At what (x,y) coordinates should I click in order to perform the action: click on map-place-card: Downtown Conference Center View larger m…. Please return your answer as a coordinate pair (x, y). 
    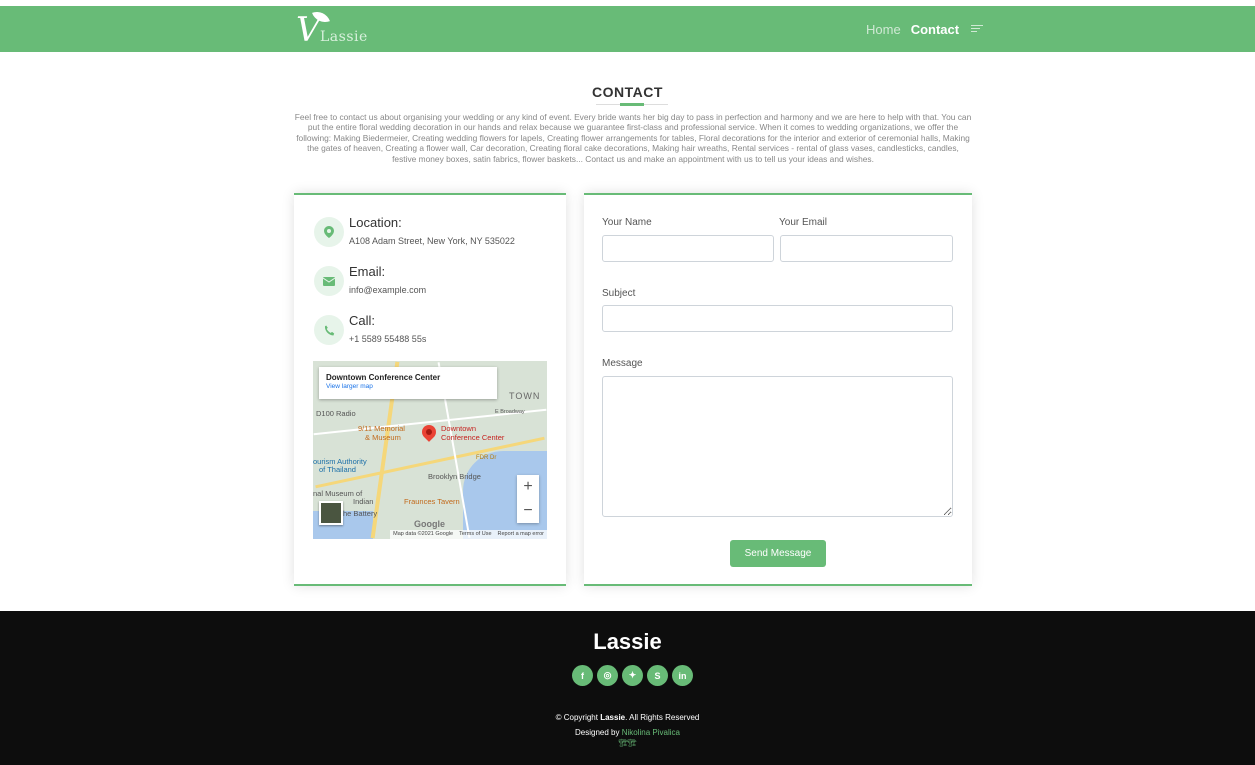
    Looking at the image, I should click on (408, 383).